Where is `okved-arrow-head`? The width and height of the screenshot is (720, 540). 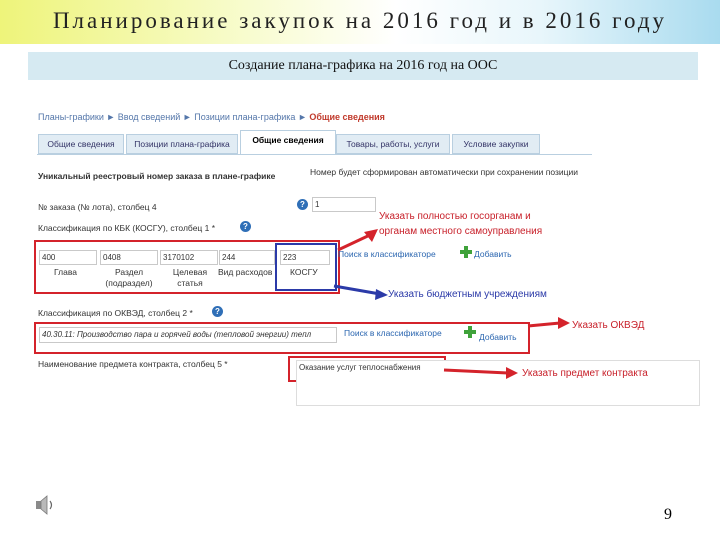
okved-arrow-head is located at coordinates (564, 323).